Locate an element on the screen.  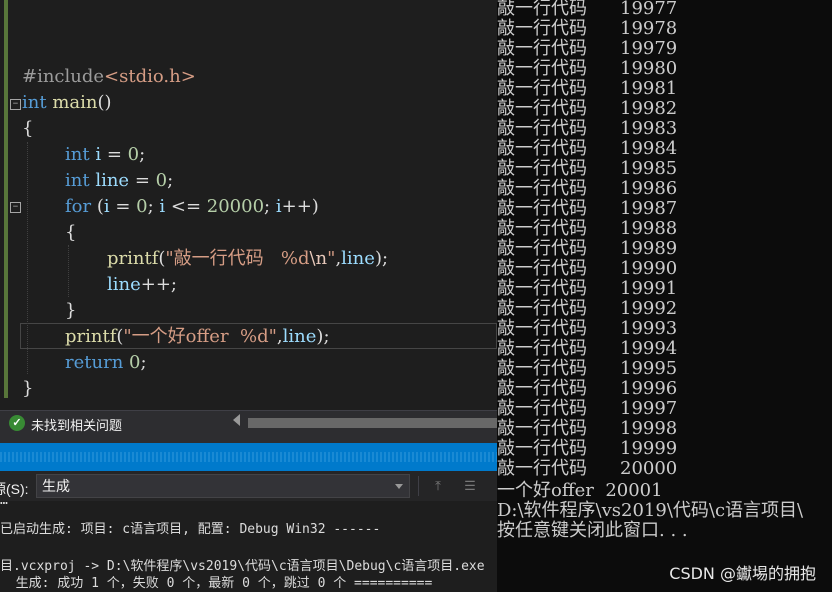
output-panel-titlebar is located at coordinates (248, 457).